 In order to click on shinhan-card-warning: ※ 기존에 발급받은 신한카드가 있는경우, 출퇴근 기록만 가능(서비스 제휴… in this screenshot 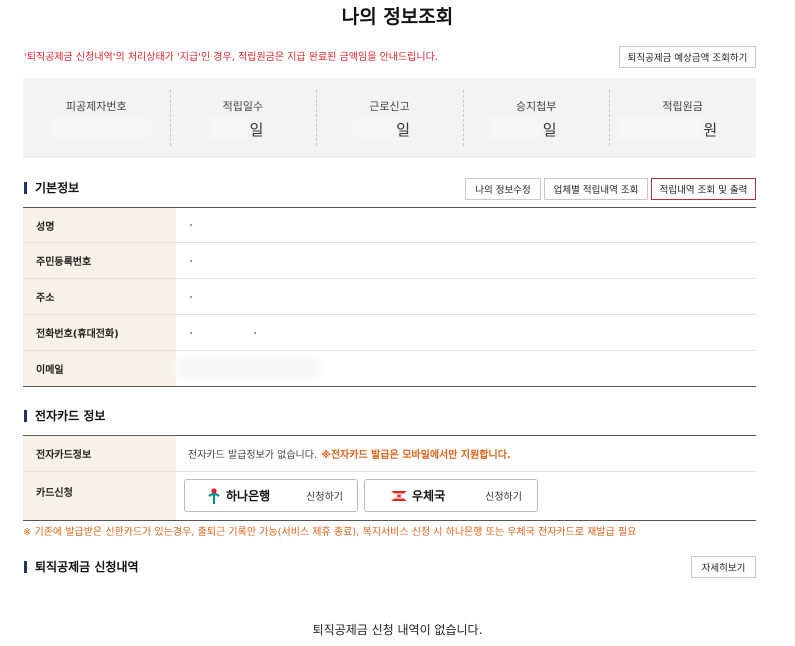, I will do `click(330, 532)`.